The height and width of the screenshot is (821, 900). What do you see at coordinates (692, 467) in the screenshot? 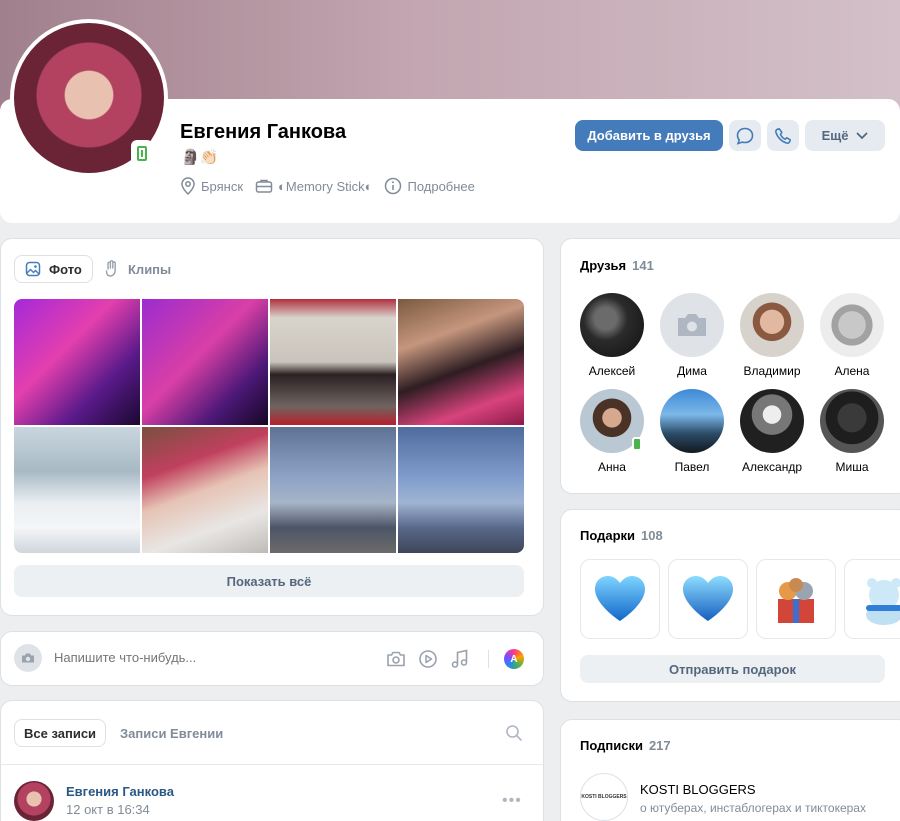
I see `friend-name: Павел` at bounding box center [692, 467].